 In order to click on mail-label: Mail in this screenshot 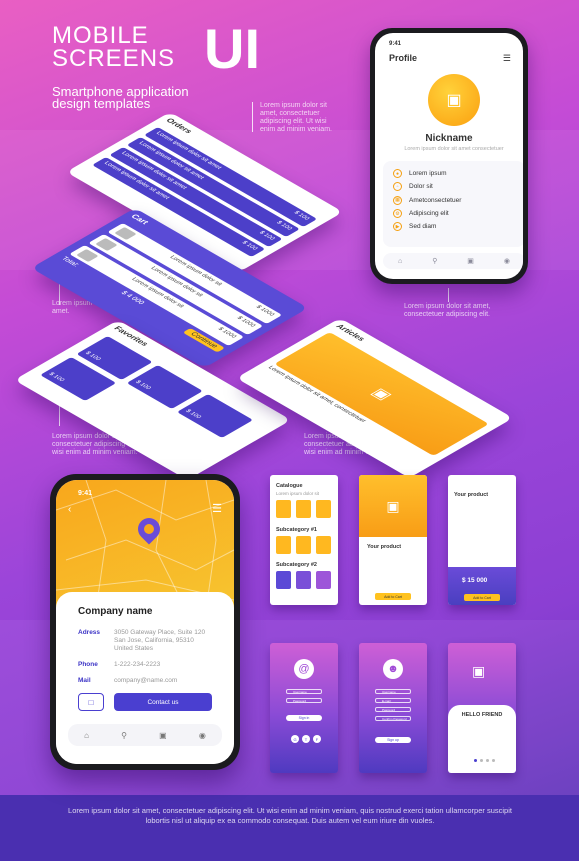, I will do `click(84, 680)`.